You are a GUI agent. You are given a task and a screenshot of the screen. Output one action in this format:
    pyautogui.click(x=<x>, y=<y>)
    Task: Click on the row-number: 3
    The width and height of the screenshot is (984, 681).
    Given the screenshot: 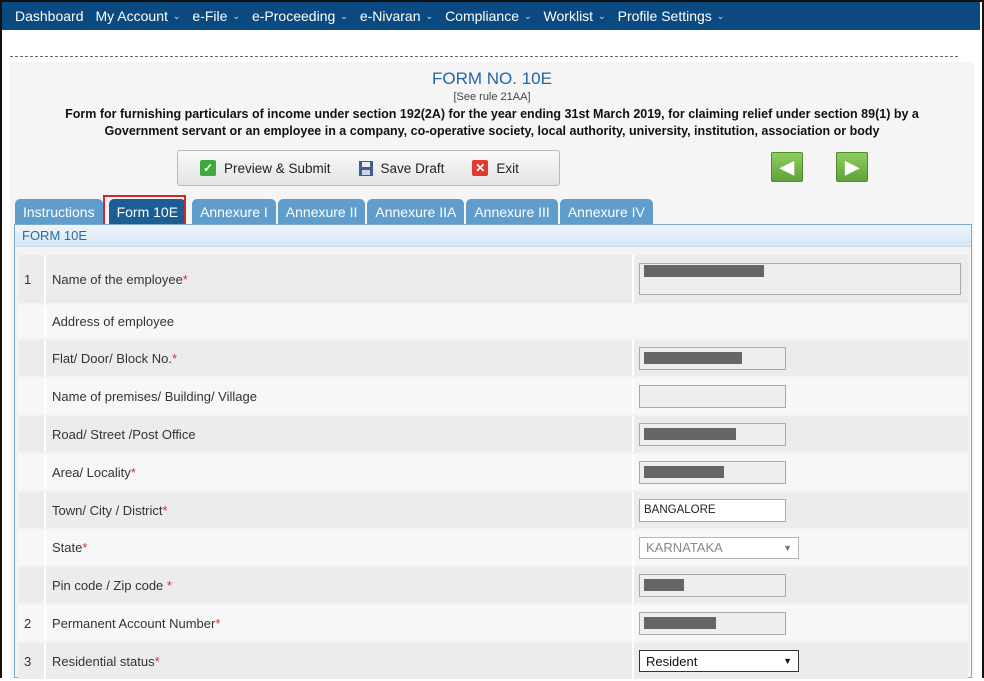 What is the action you would take?
    pyautogui.click(x=32, y=661)
    